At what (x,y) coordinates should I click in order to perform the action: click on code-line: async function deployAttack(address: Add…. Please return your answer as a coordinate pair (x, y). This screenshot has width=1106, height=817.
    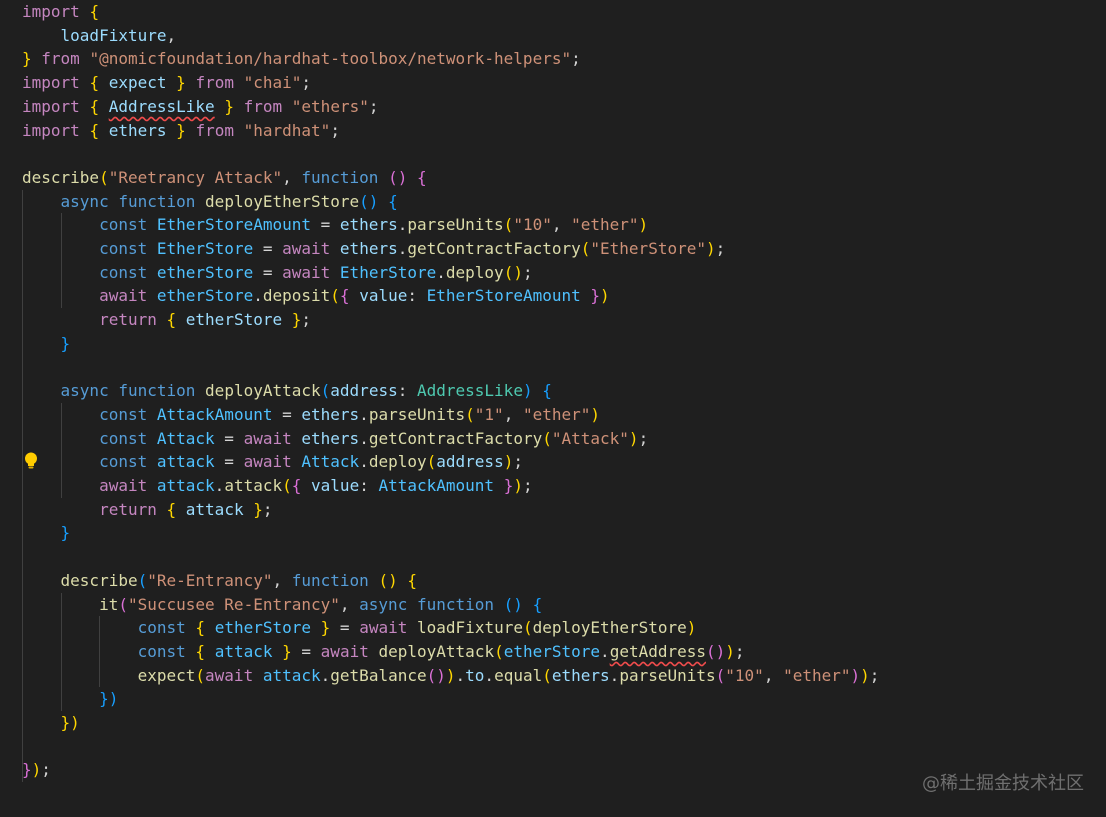
    Looking at the image, I should click on (287, 391).